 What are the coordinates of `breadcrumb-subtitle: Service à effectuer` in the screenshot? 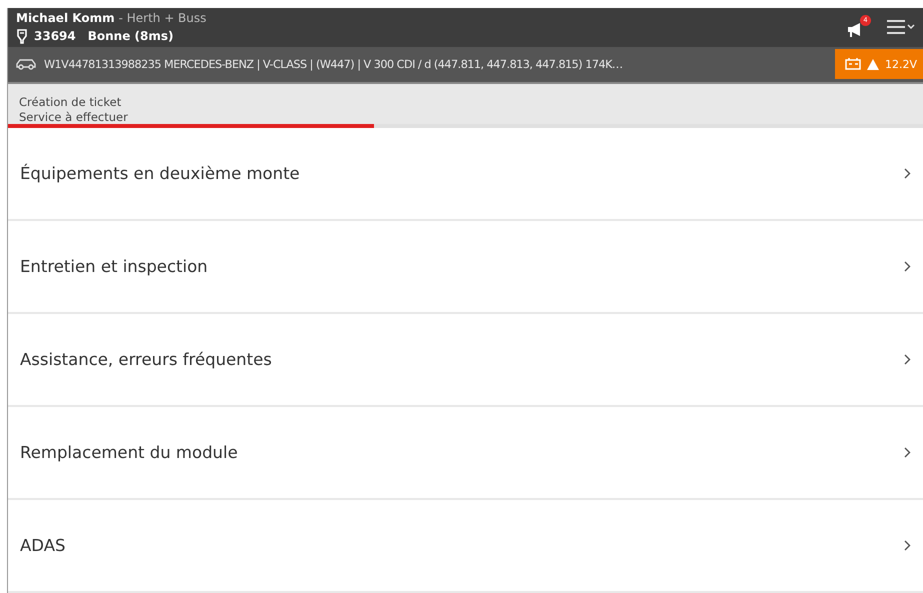 It's located at (74, 117).